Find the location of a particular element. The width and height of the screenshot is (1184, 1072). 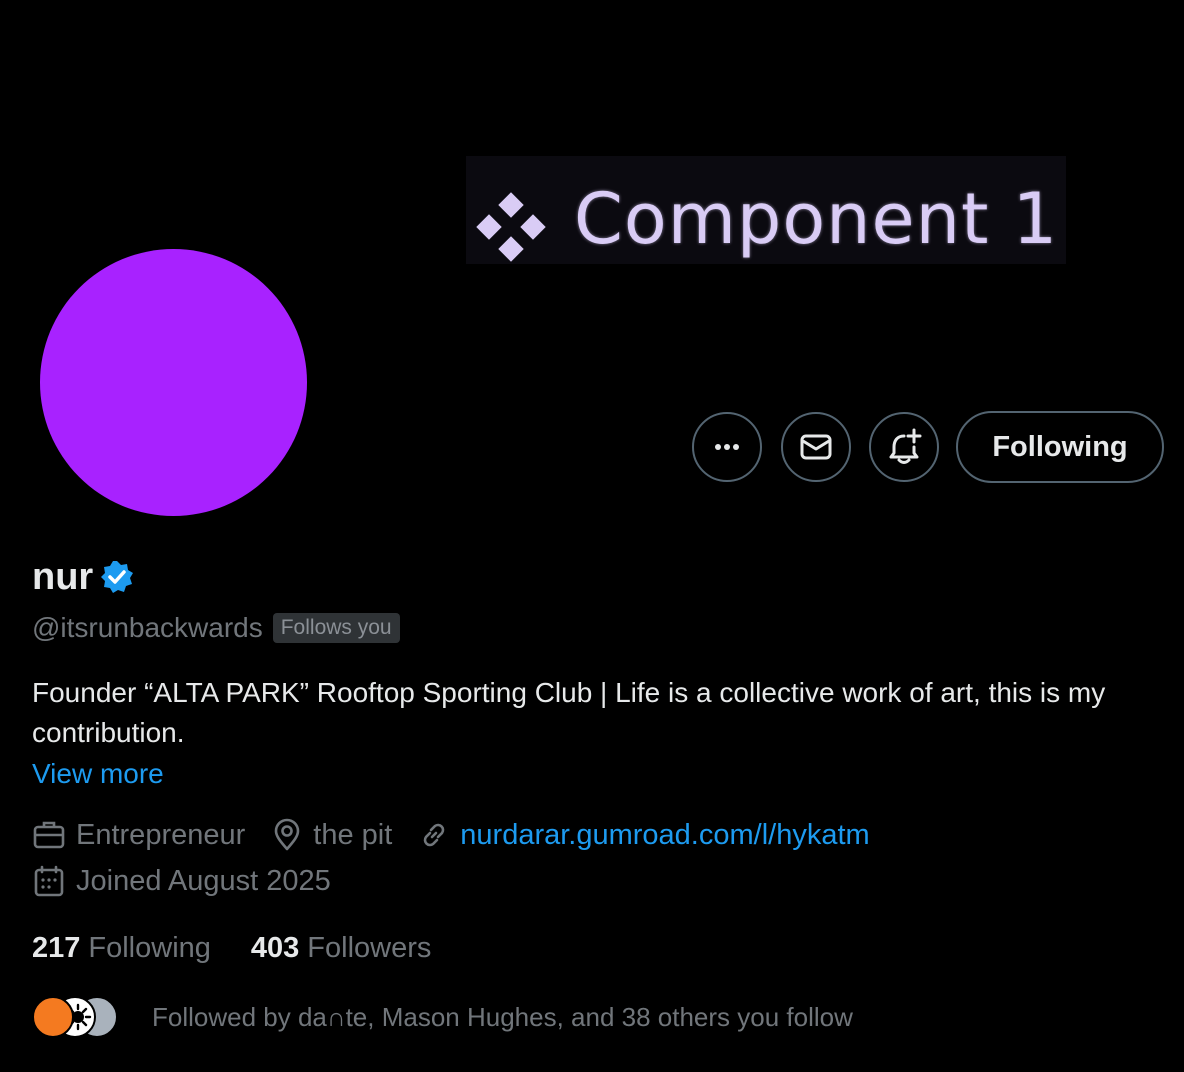

followers-label: Followers is located at coordinates (369, 948).